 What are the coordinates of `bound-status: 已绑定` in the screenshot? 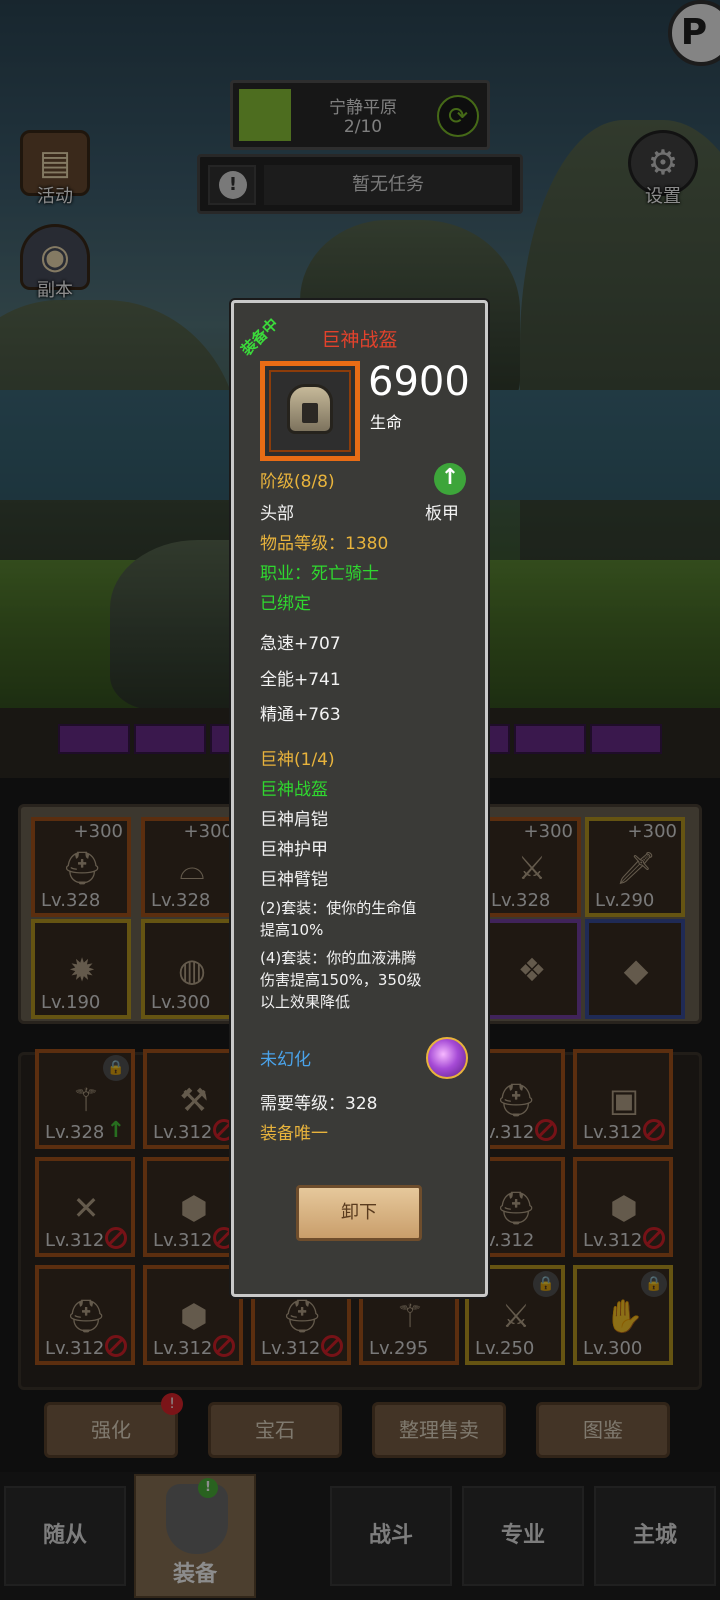 It's located at (285, 604).